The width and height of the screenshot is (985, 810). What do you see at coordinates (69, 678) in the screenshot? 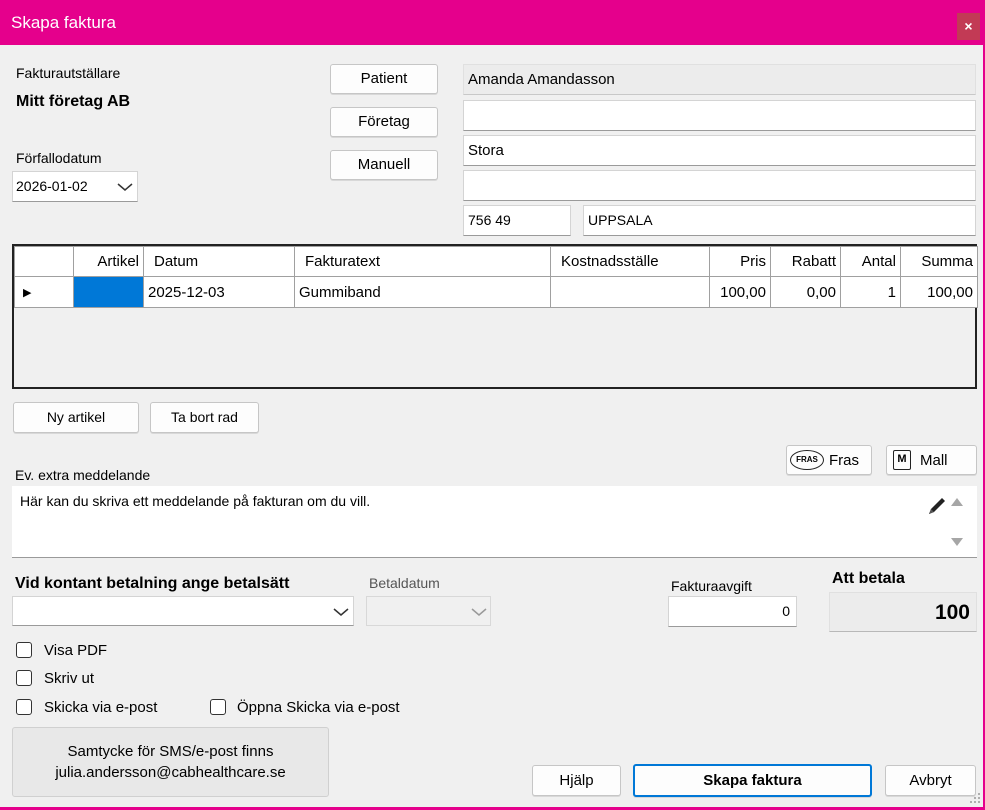
I see `print-label: Skriv ut` at bounding box center [69, 678].